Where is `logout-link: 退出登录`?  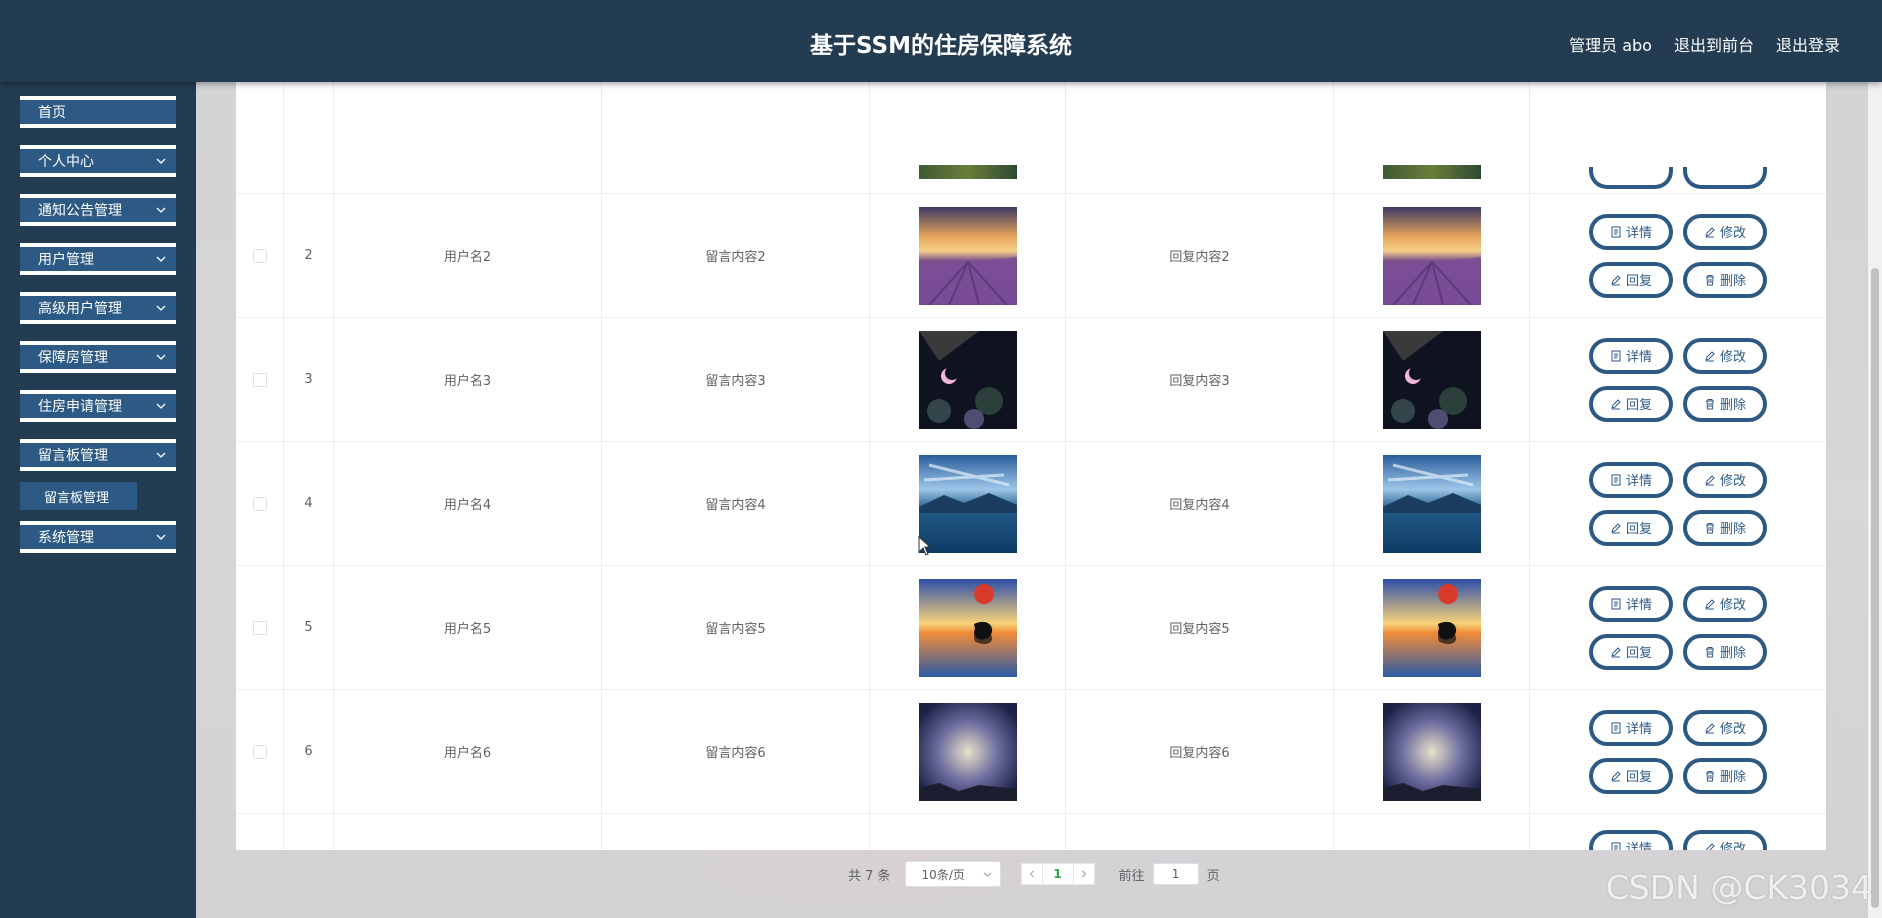
logout-link: 退出登录 is located at coordinates (1808, 44).